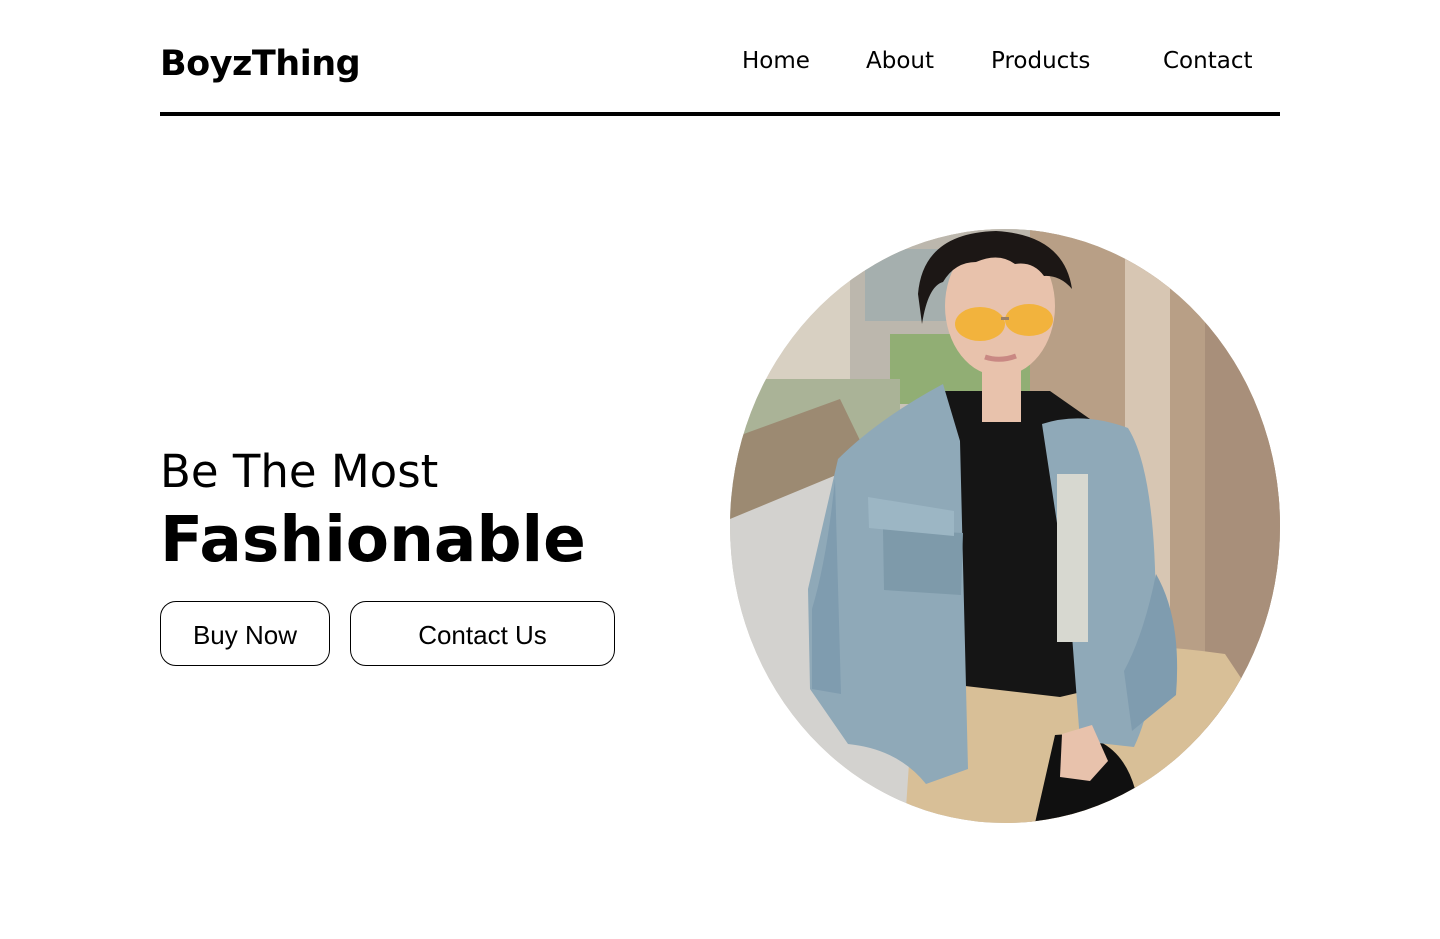 This screenshot has height=939, width=1440. I want to click on nav-about: About, so click(900, 61).